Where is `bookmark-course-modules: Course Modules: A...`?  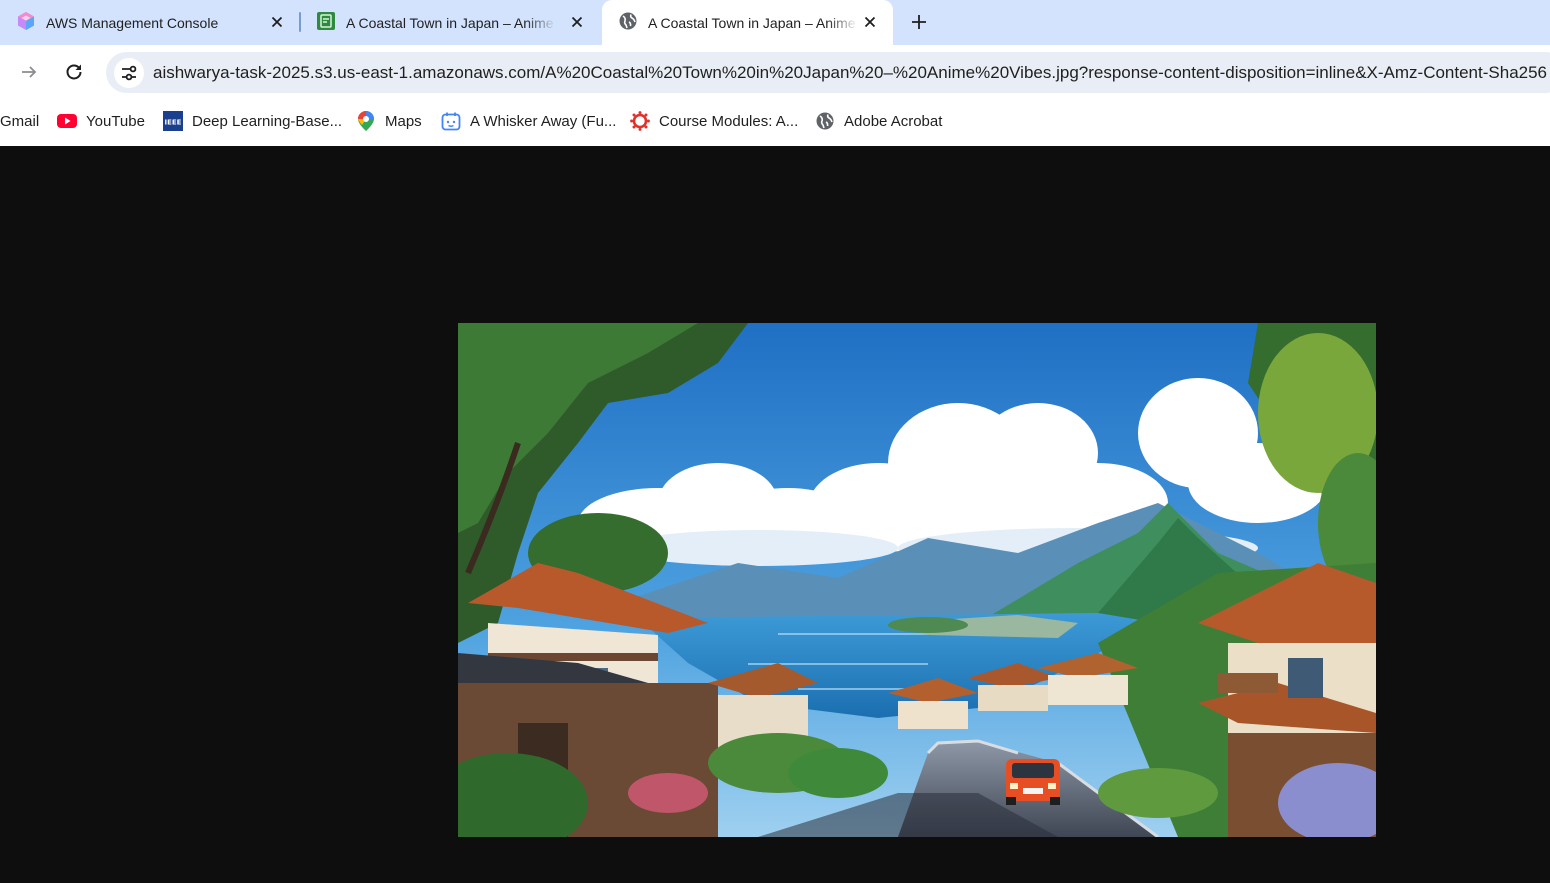
bookmark-course-modules: Course Modules: A... is located at coordinates (714, 121).